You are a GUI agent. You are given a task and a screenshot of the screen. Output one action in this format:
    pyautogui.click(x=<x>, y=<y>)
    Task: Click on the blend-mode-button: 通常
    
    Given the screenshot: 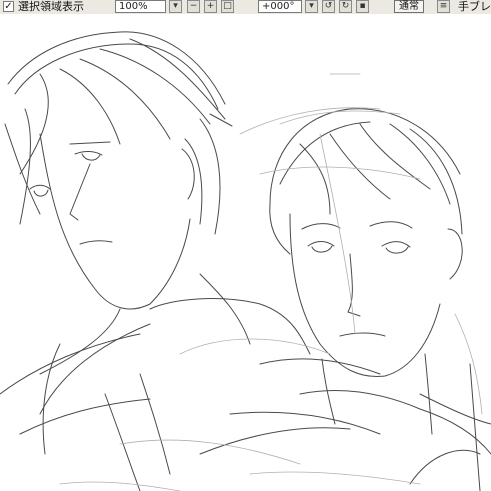 What is the action you would take?
    pyautogui.click(x=409, y=6)
    